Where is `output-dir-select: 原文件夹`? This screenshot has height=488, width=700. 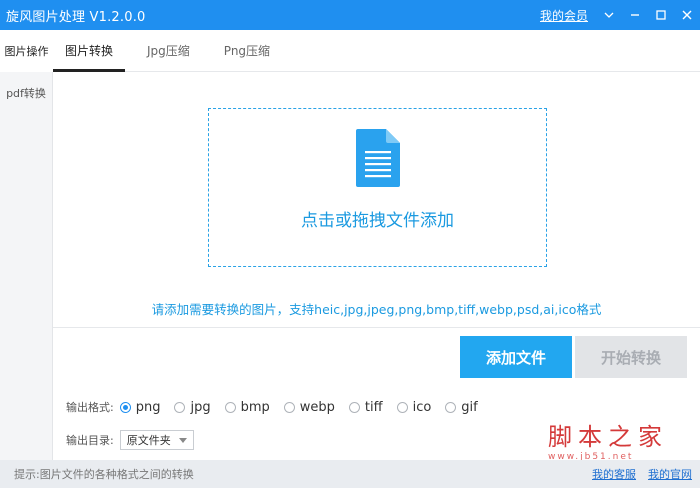
output-dir-select: 原文件夹 is located at coordinates (156, 440).